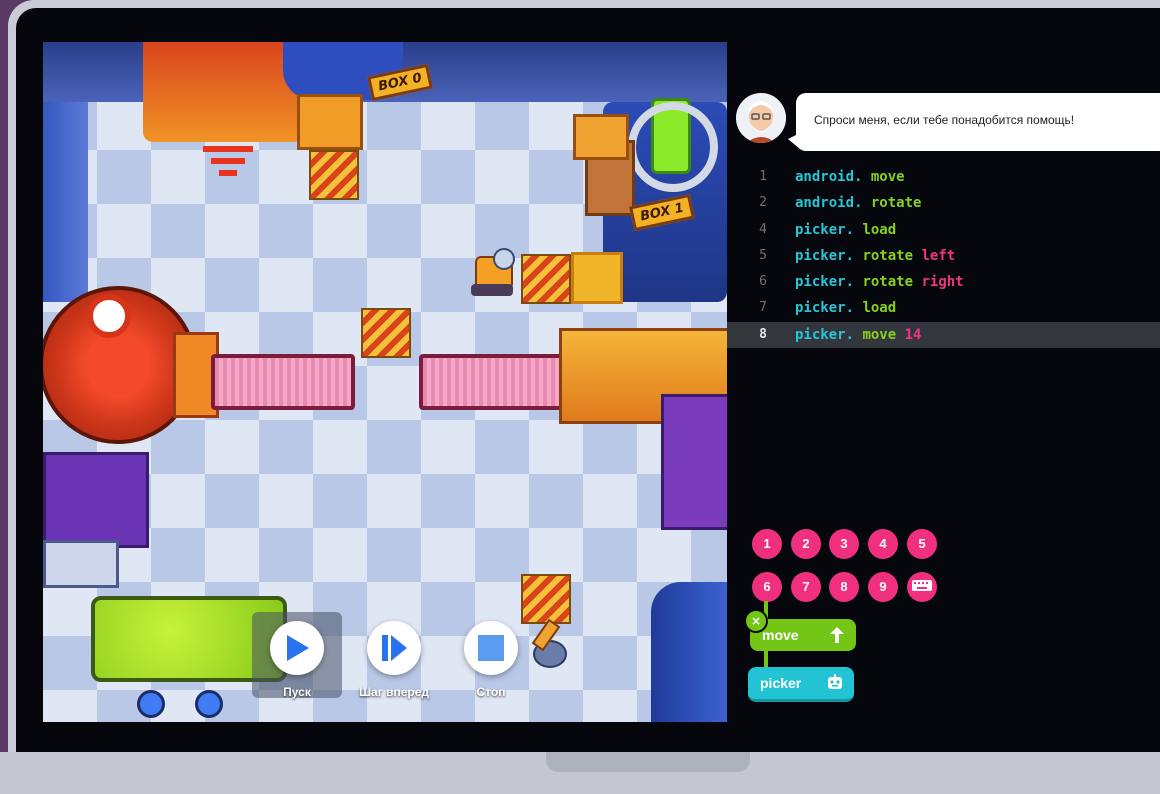  What do you see at coordinates (673, 147) in the screenshot?
I see `round-gauge` at bounding box center [673, 147].